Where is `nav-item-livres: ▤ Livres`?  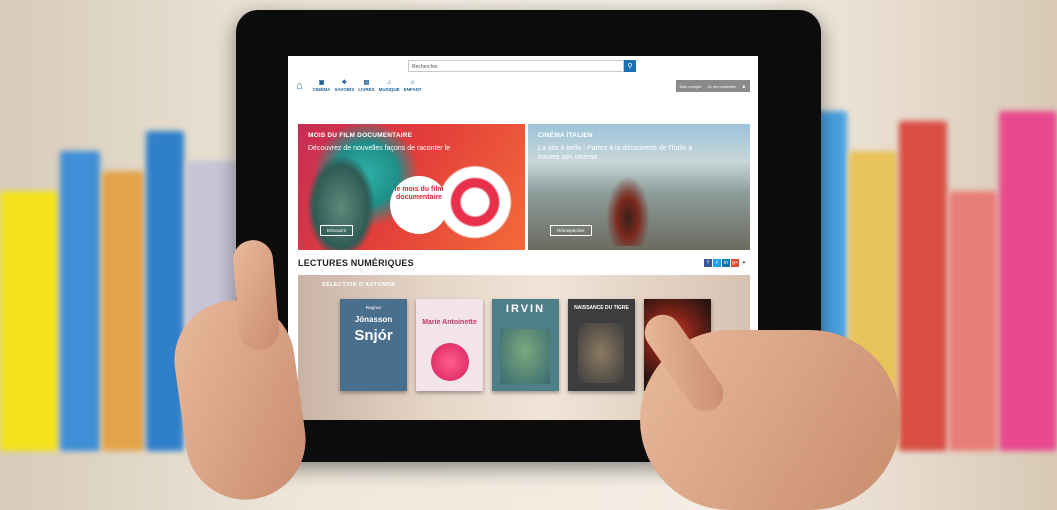 nav-item-livres: ▤ Livres is located at coordinates (366, 86).